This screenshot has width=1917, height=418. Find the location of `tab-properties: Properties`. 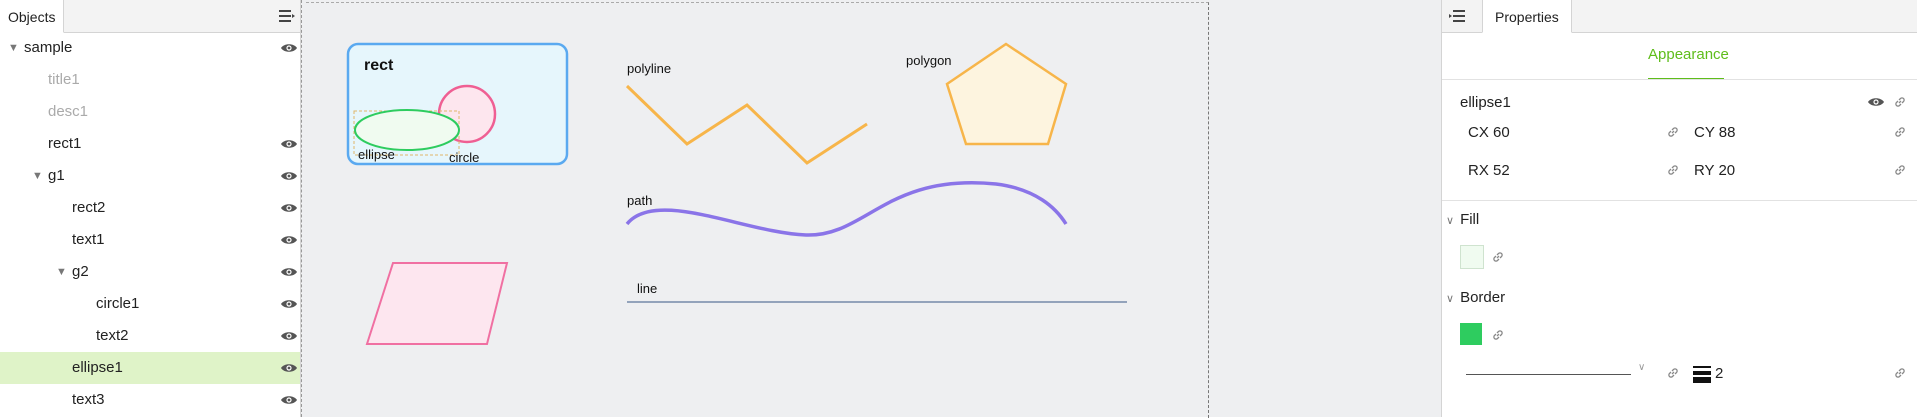

tab-properties: Properties is located at coordinates (1527, 16).